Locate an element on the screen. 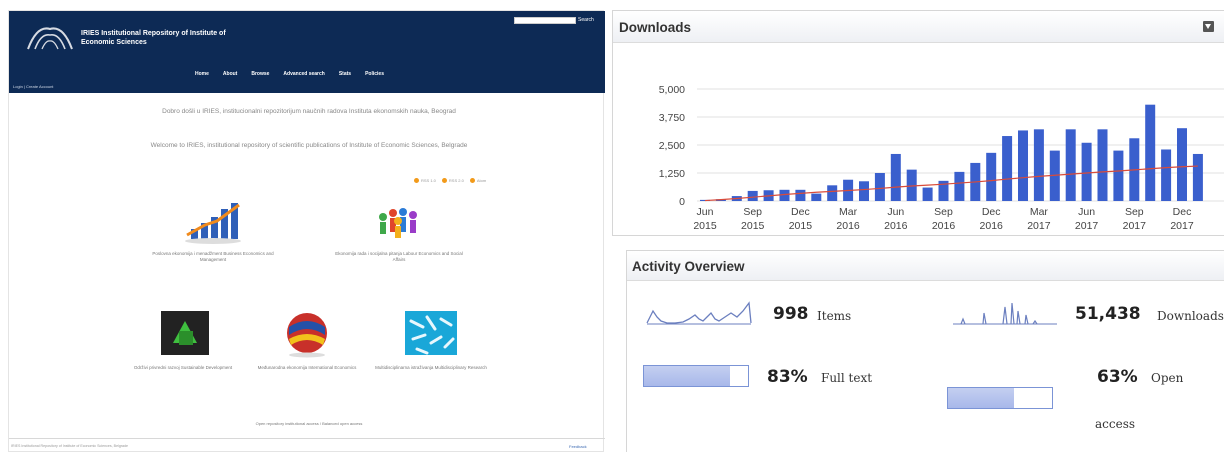 The image size is (1224, 452). items-sparkline-icon is located at coordinates (699, 313).